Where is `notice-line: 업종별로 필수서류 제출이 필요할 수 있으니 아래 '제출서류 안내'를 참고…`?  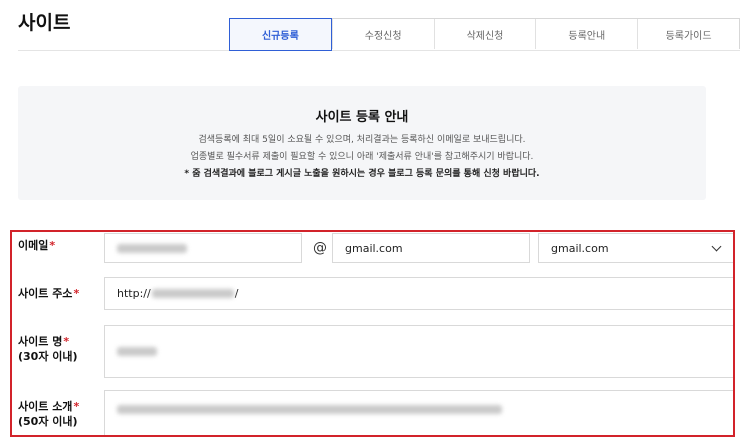 notice-line: 업종별로 필수서류 제출이 필요할 수 있으니 아래 '제출서류 안내'를 참고… is located at coordinates (362, 157).